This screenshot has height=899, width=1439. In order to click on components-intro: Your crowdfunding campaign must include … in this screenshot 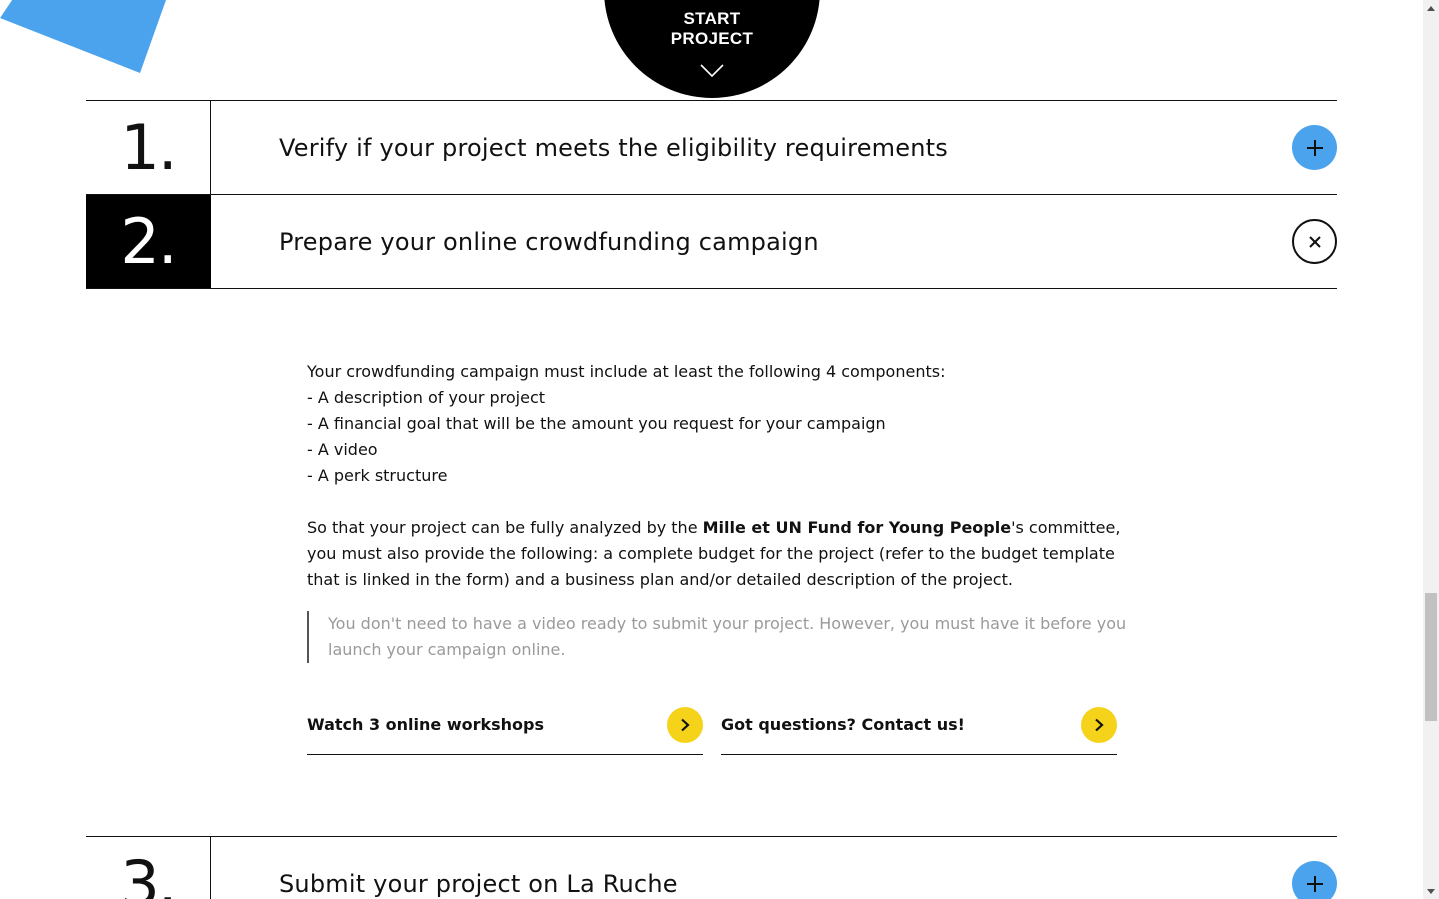, I will do `click(626, 371)`.